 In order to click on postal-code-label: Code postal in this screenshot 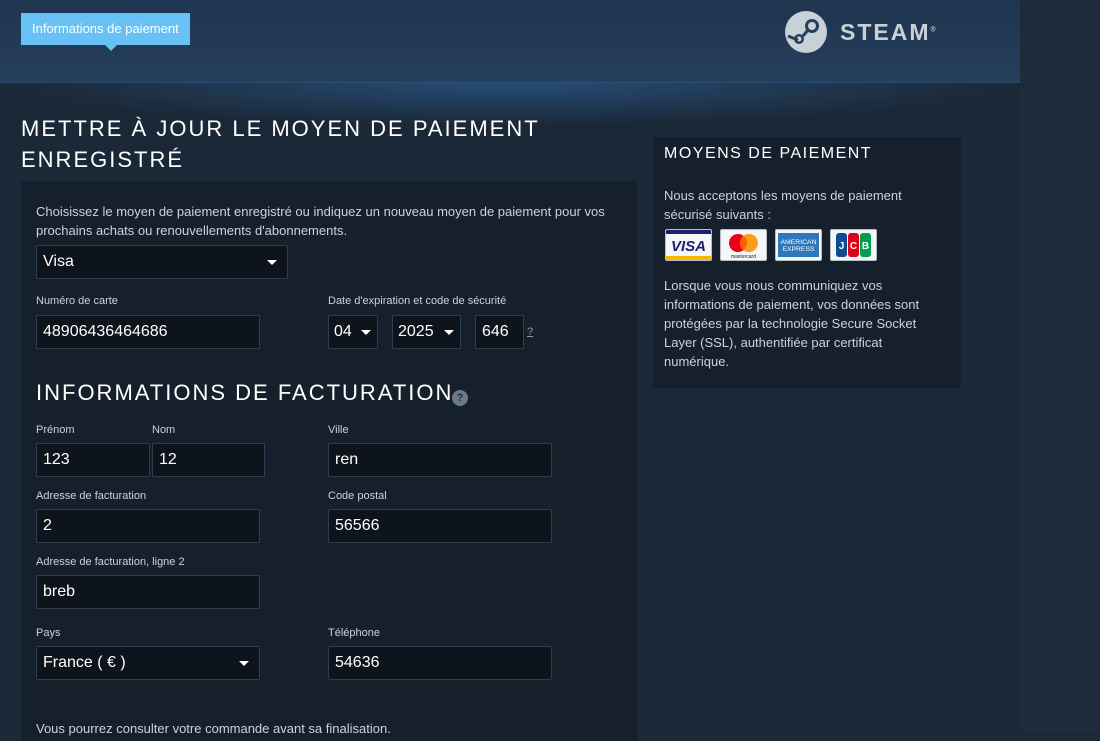, I will do `click(357, 496)`.